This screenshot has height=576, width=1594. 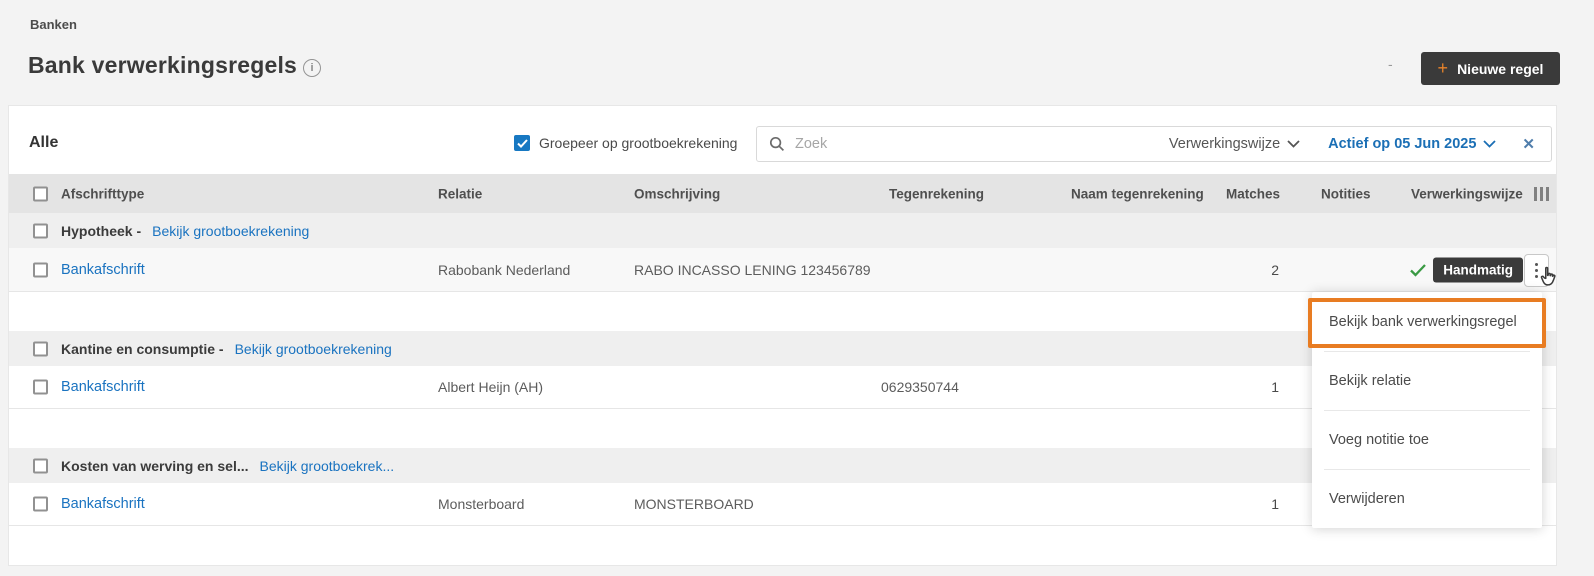 I want to click on row-actions-kebab-icon, so click(x=1536, y=270).